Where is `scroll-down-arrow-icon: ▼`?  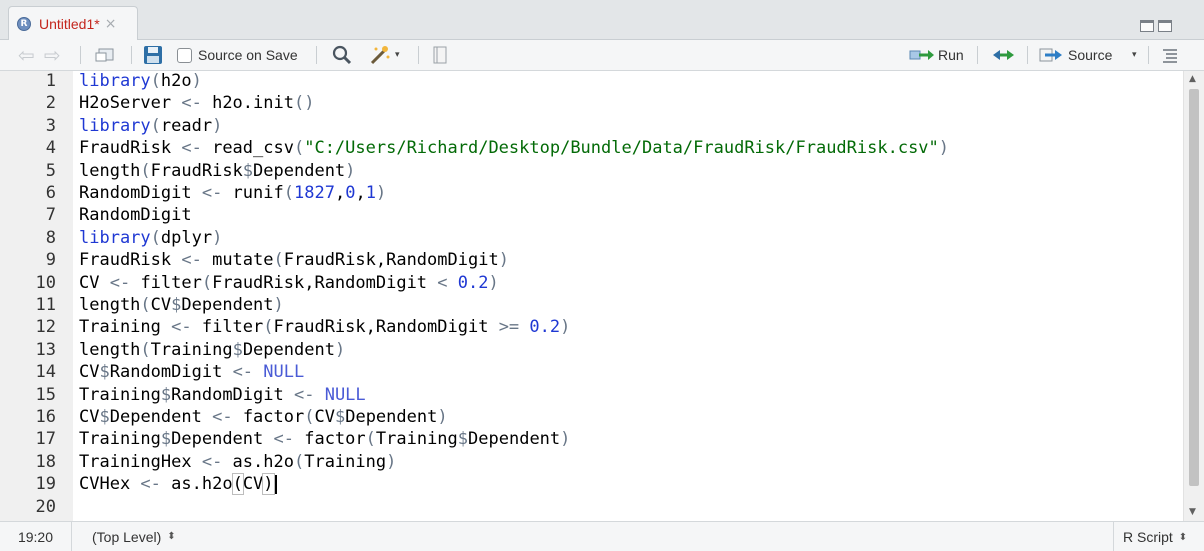
scroll-down-arrow-icon: ▼ is located at coordinates (1192, 512).